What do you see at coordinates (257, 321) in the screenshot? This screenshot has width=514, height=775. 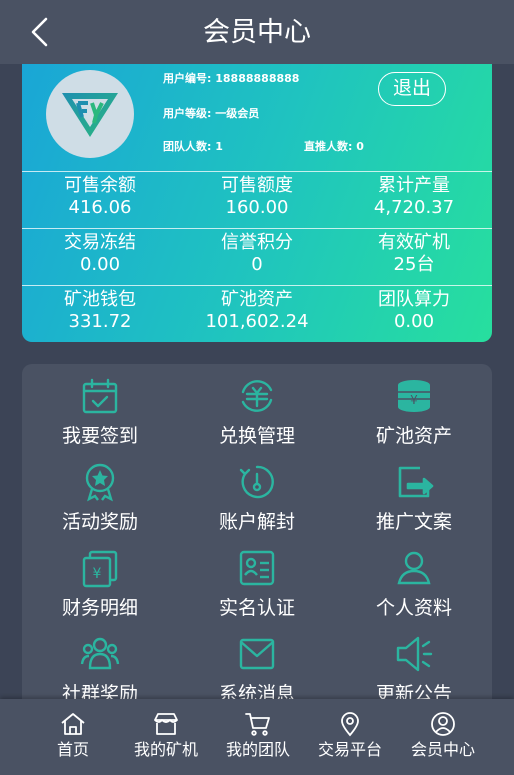 I see `stat-value: 101,602.24` at bounding box center [257, 321].